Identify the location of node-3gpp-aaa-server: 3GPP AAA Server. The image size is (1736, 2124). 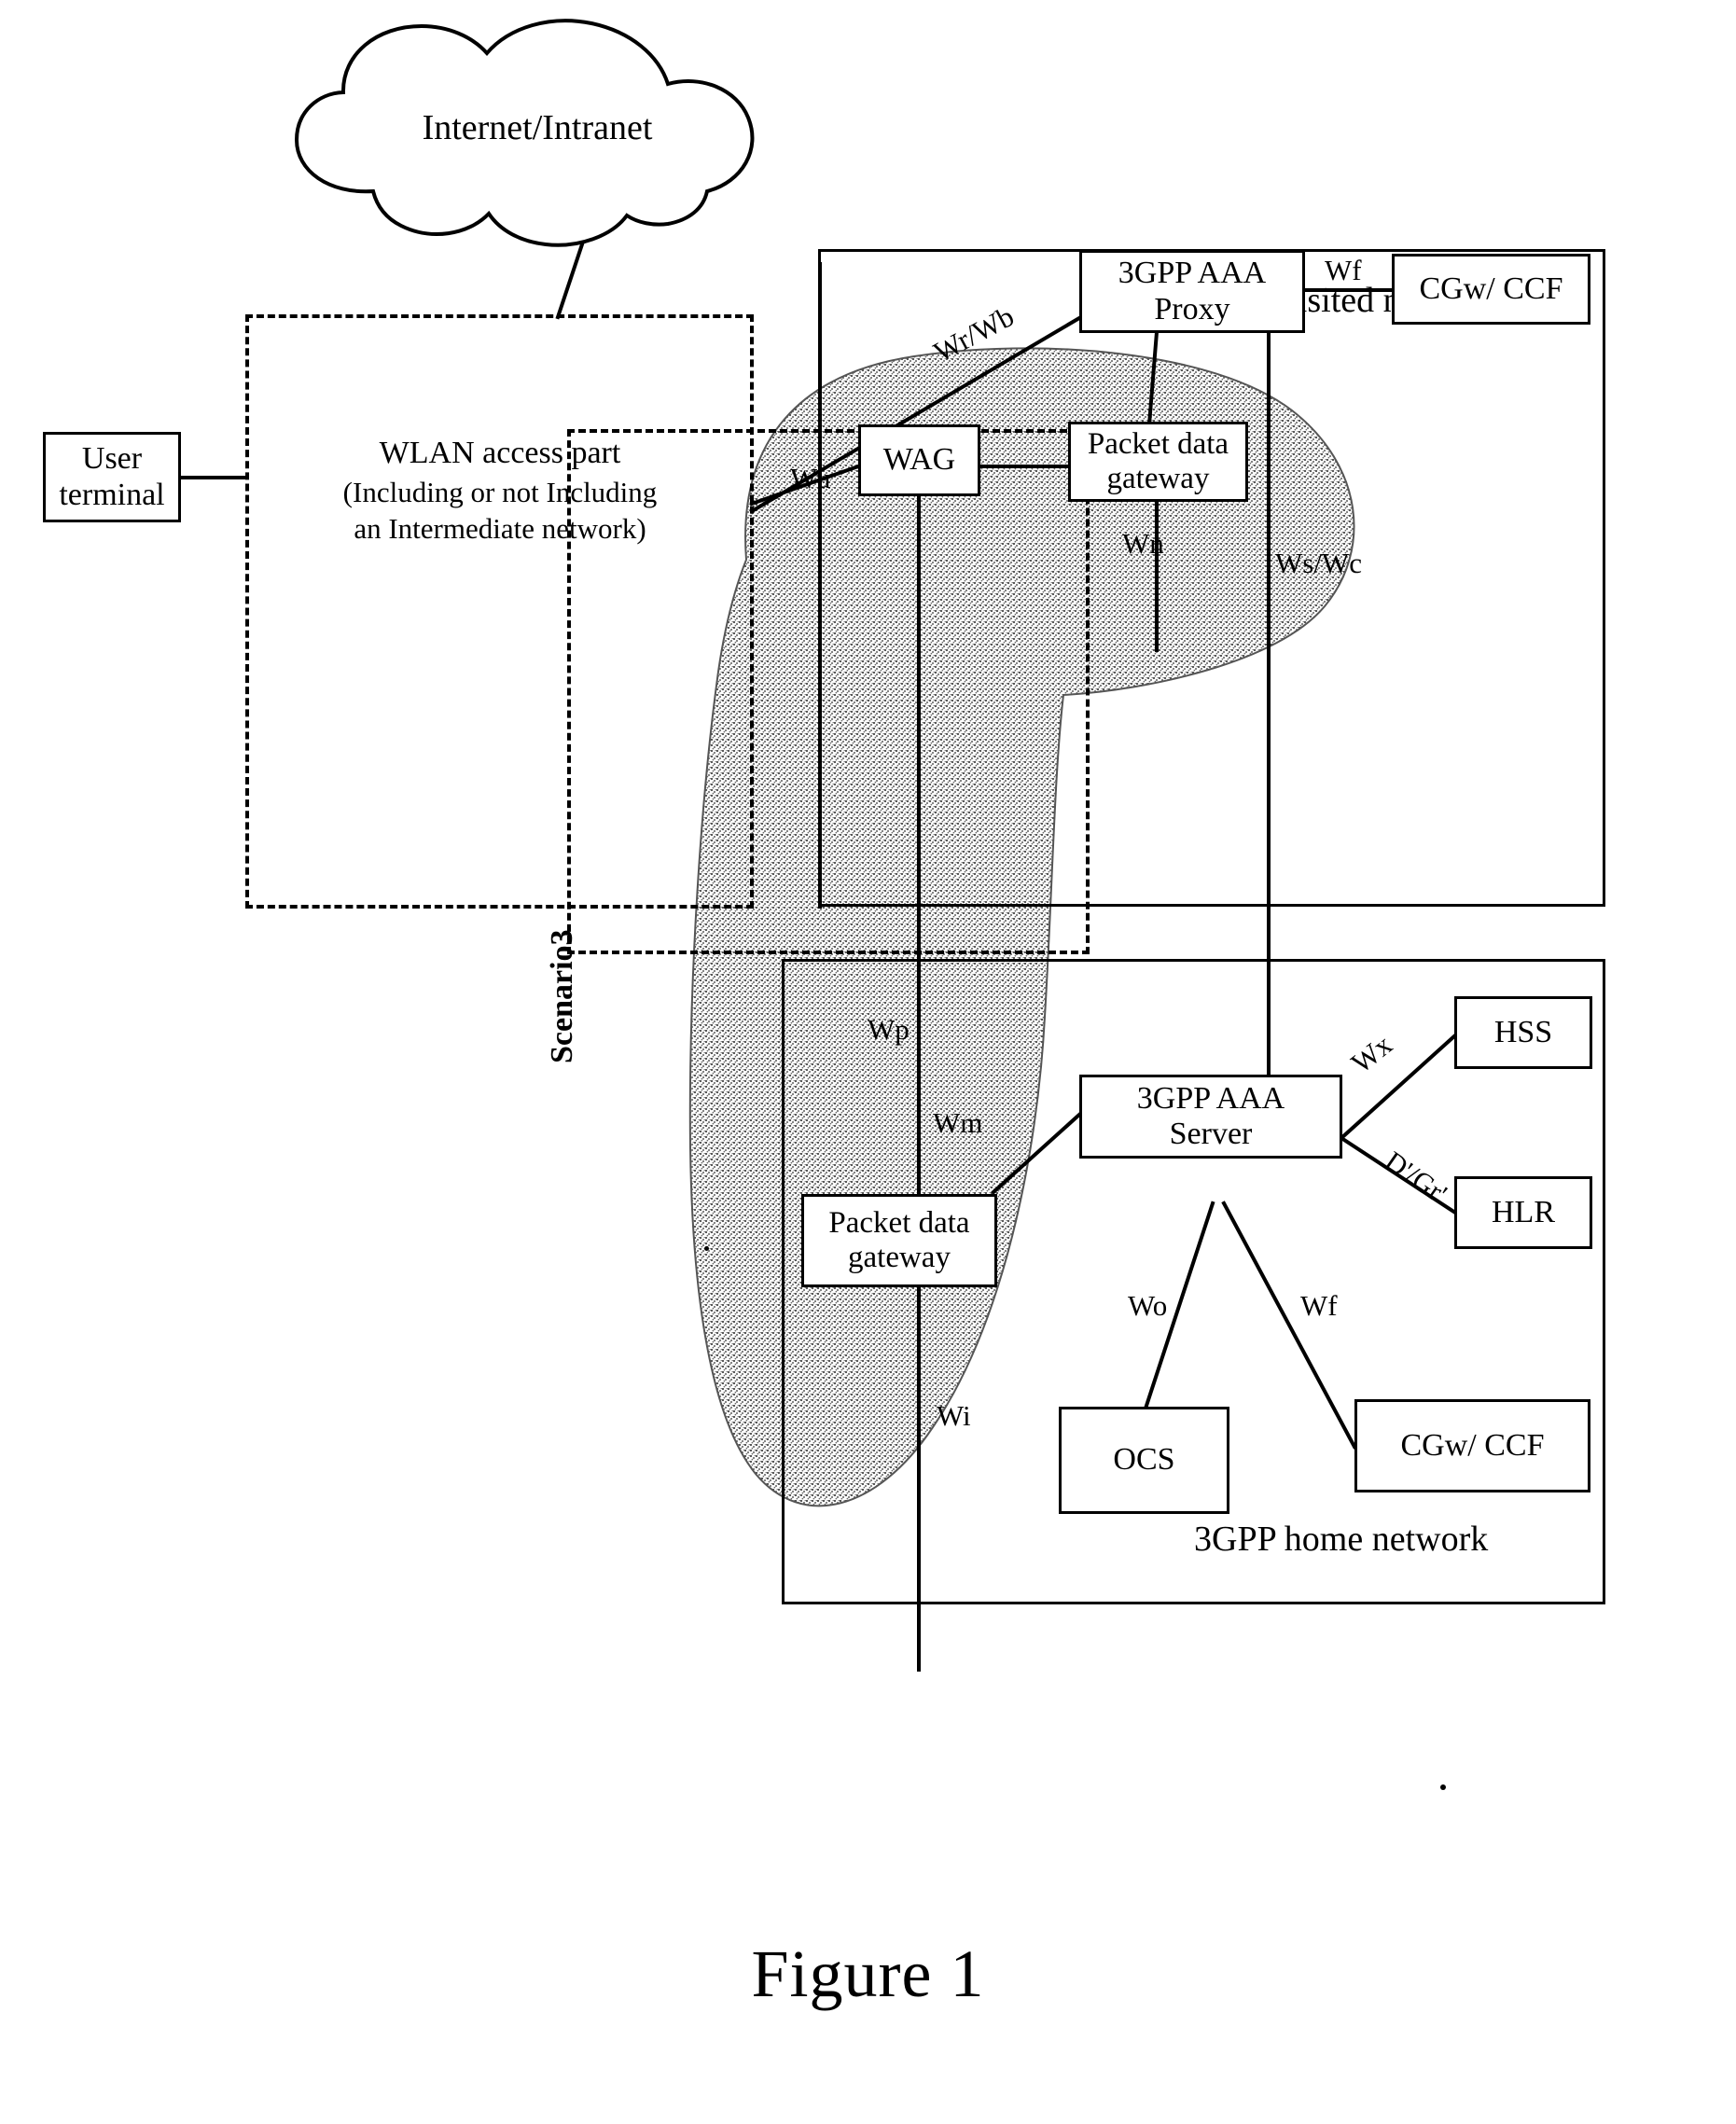
(1210, 1117).